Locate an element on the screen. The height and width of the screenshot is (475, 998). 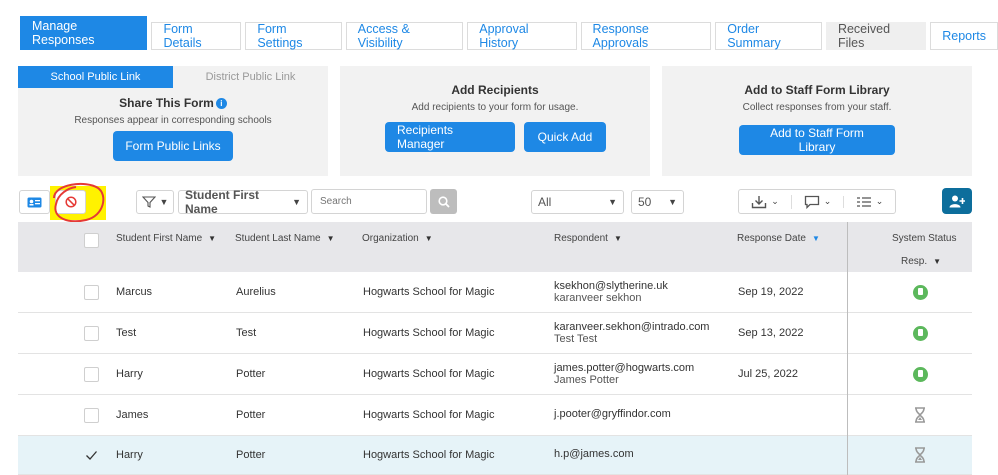
tab-school-public-link: School Public Link is located at coordinates (95, 77).